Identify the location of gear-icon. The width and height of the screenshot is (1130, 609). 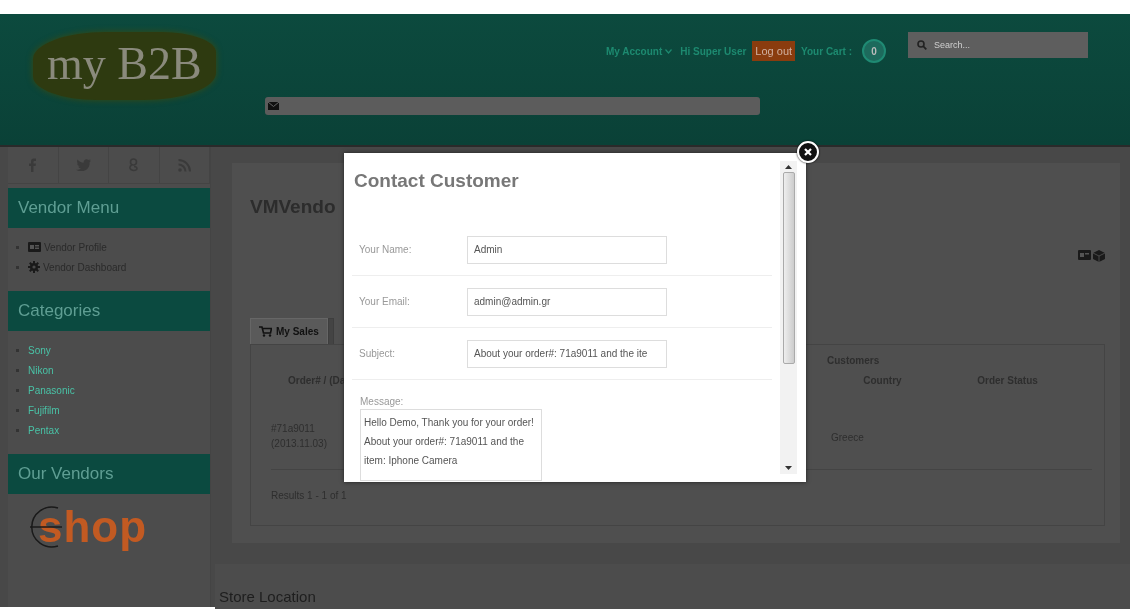
(34, 267).